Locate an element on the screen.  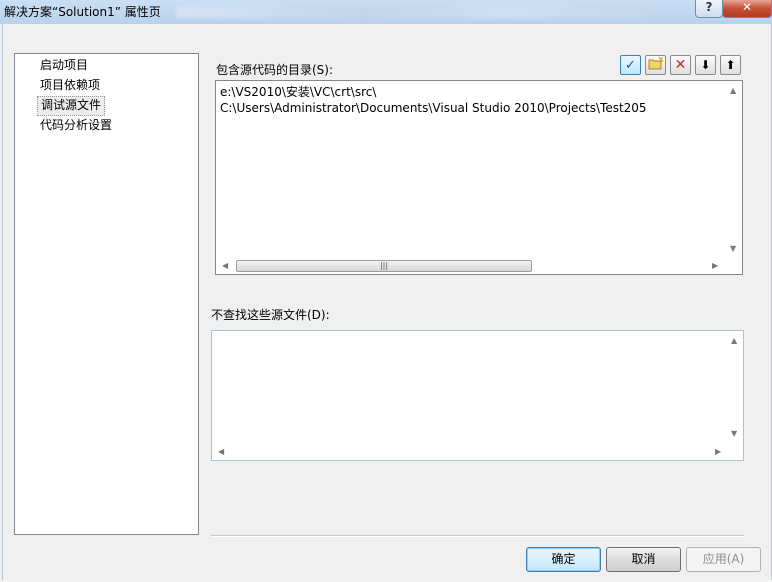
move-up-button: ⬆ is located at coordinates (730, 65).